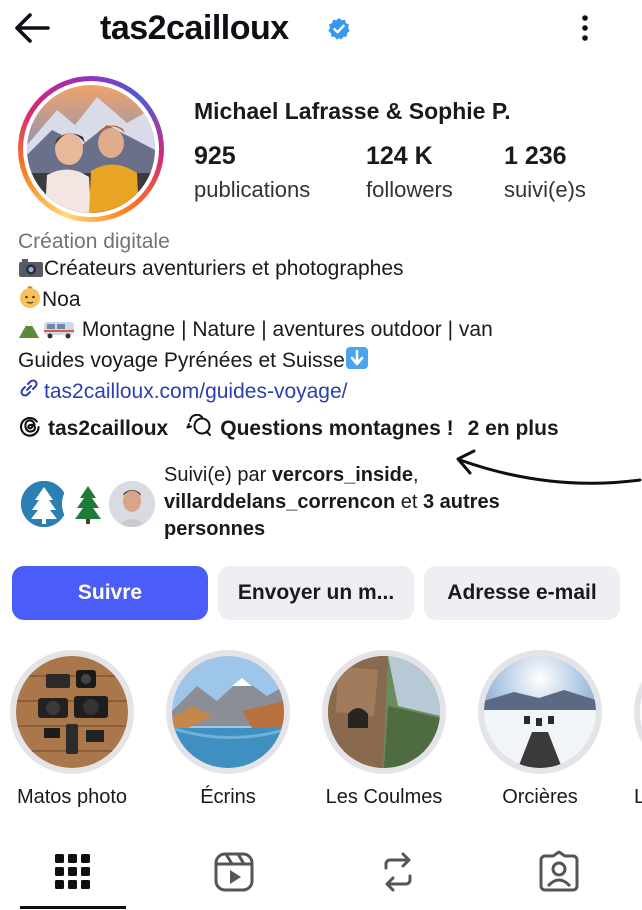  Describe the element at coordinates (513, 428) in the screenshot. I see `questions-more: 2 en plus` at that location.